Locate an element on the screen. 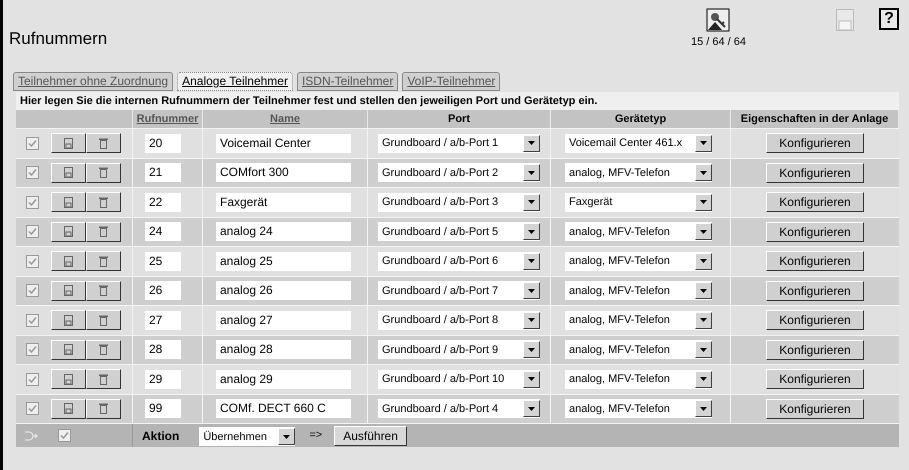 Image resolution: width=909 pixels, height=470 pixels. number-field: 22 is located at coordinates (163, 202).